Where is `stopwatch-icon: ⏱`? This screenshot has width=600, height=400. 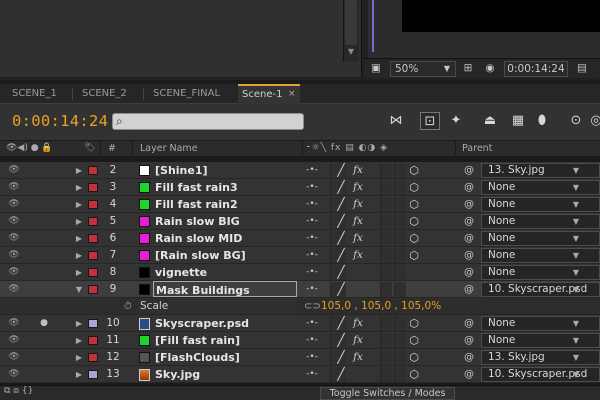
stopwatch-icon: ⏱ is located at coordinates (128, 306).